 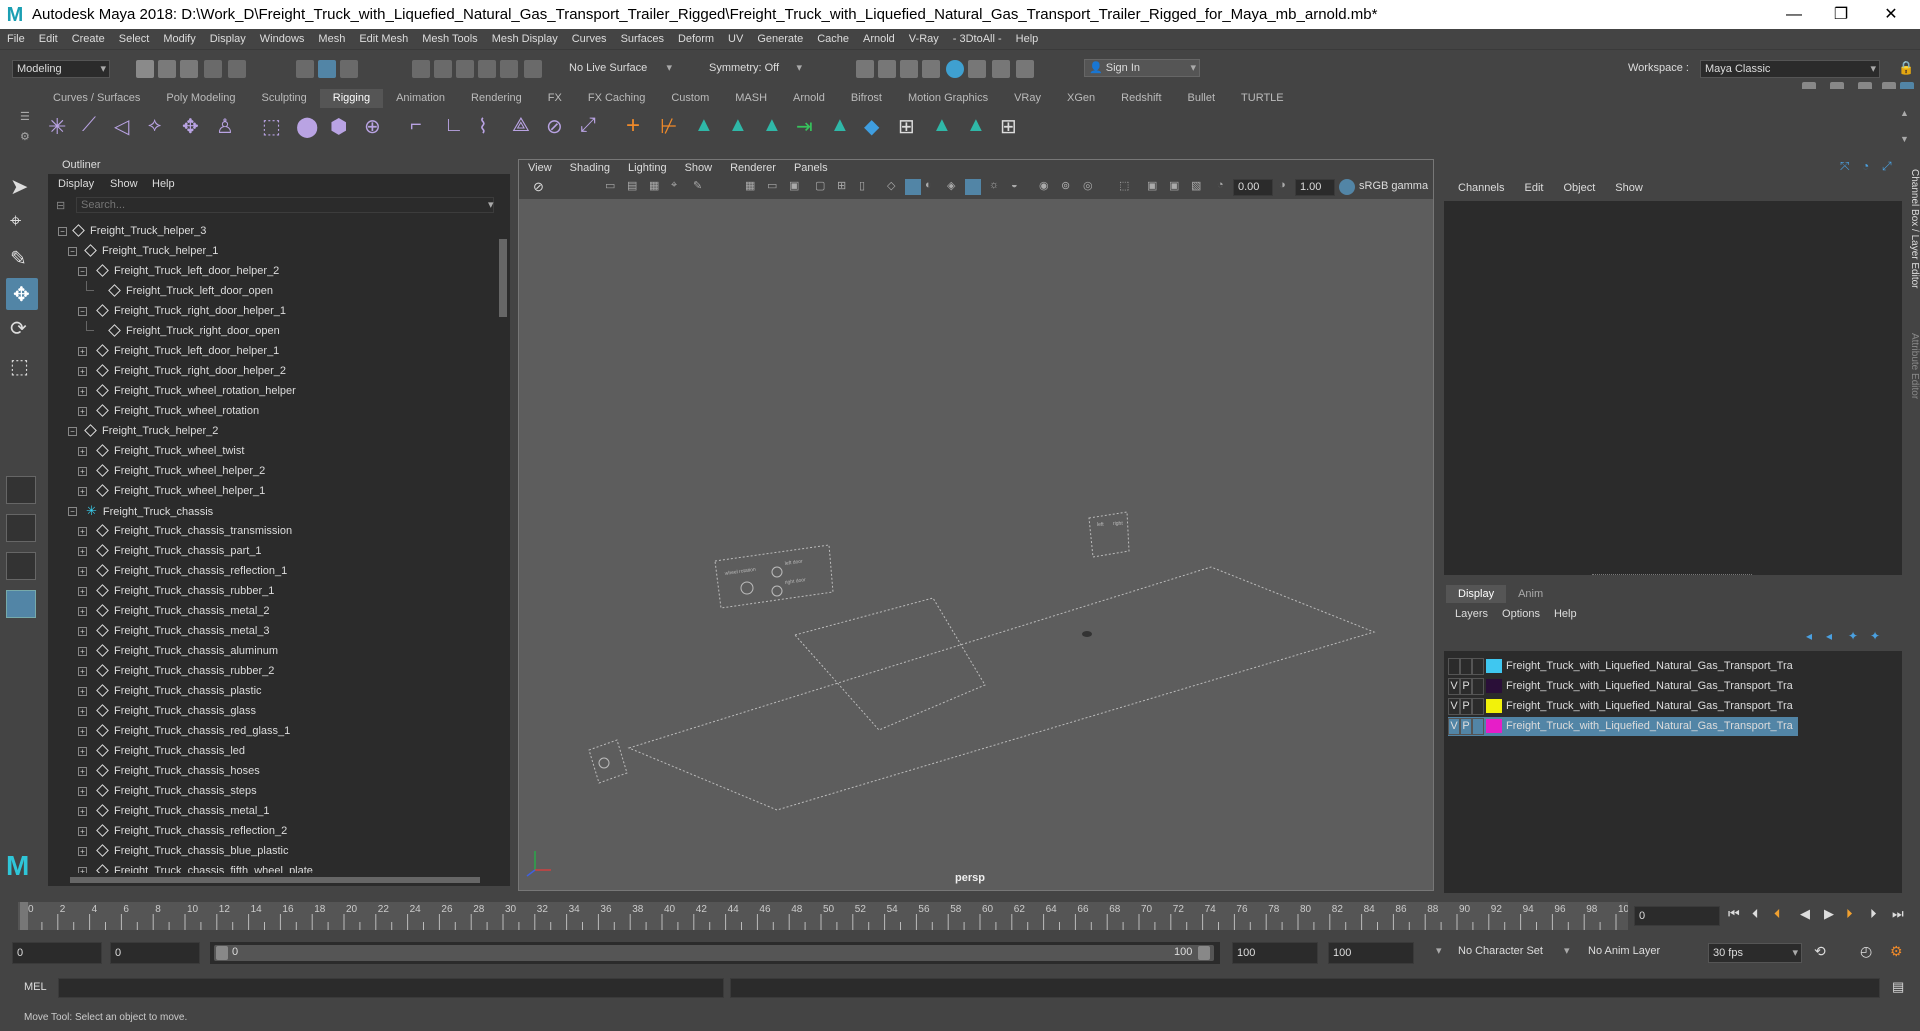 What do you see at coordinates (25, 116) in the screenshot?
I see `shelf-menu-icon: ☰` at bounding box center [25, 116].